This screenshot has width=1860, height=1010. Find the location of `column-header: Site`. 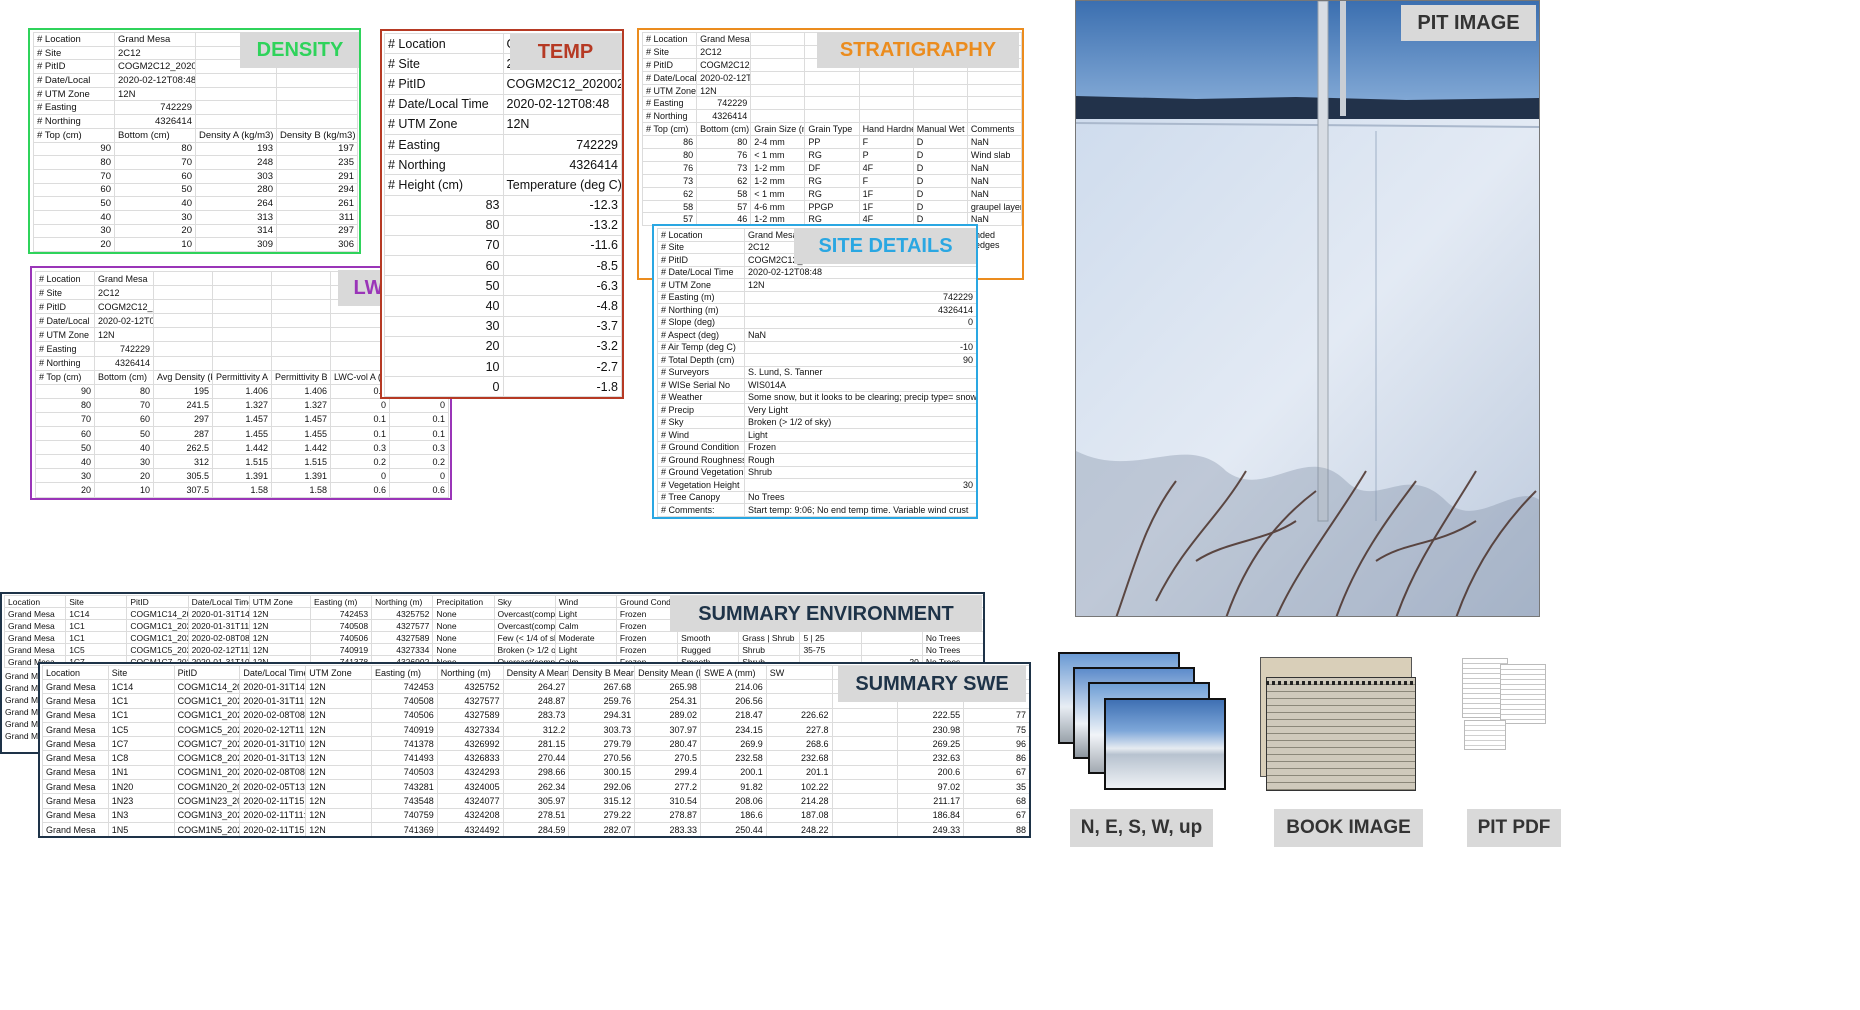

column-header: Site is located at coordinates (96, 601).